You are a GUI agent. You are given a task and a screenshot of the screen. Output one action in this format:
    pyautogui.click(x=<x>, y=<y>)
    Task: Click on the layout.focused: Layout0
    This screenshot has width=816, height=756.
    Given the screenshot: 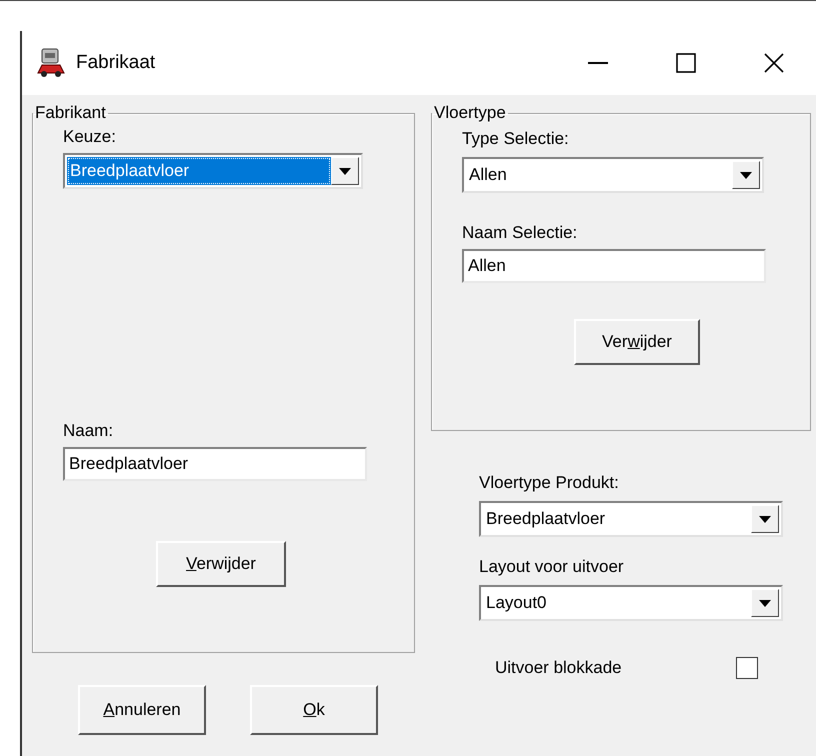 What is the action you would take?
    pyautogui.click(x=631, y=603)
    